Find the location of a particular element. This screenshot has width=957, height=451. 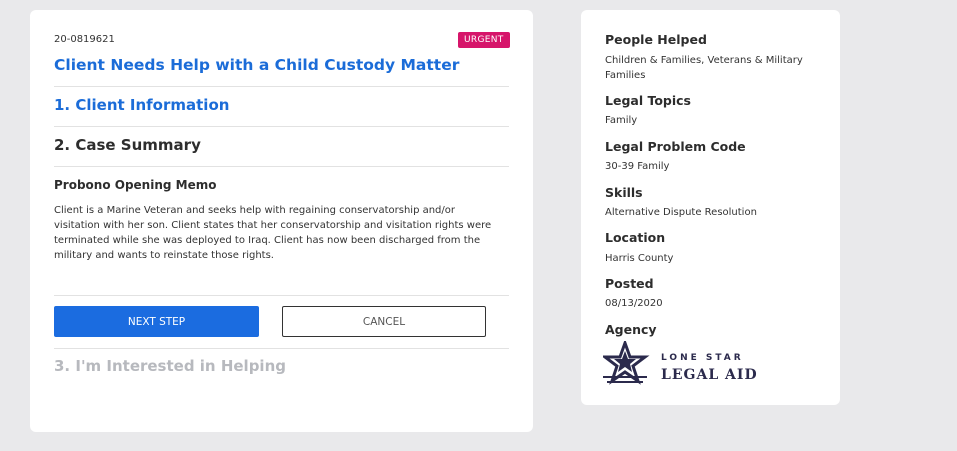

agency-logo: LONE STAR LEGAL AID is located at coordinates (680, 363).